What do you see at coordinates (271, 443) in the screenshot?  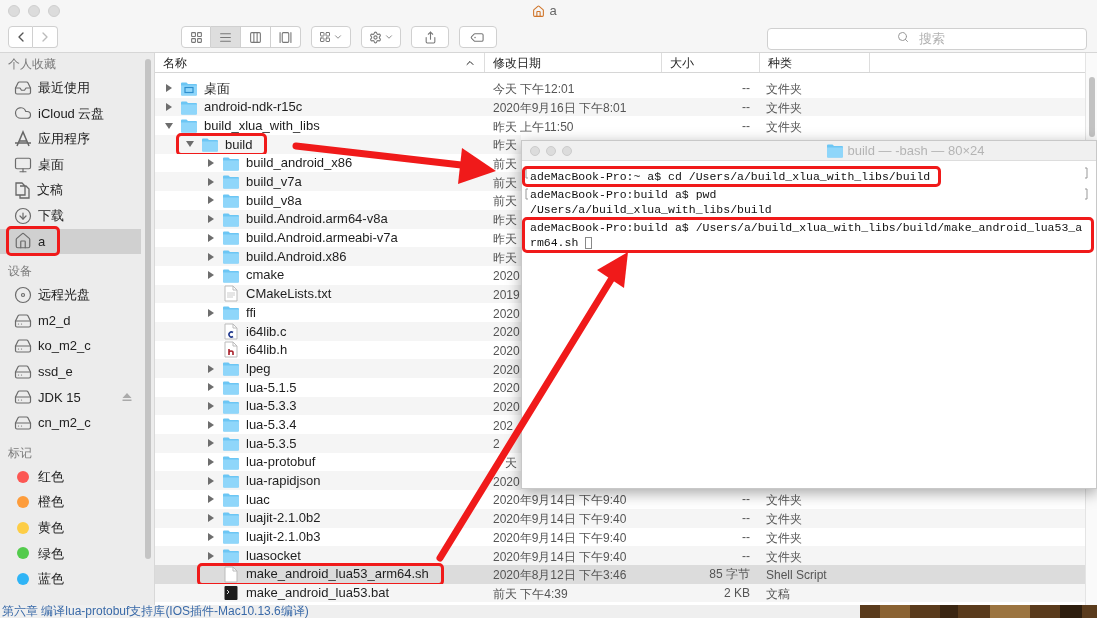 I see `file-name: lua-5.3.5` at bounding box center [271, 443].